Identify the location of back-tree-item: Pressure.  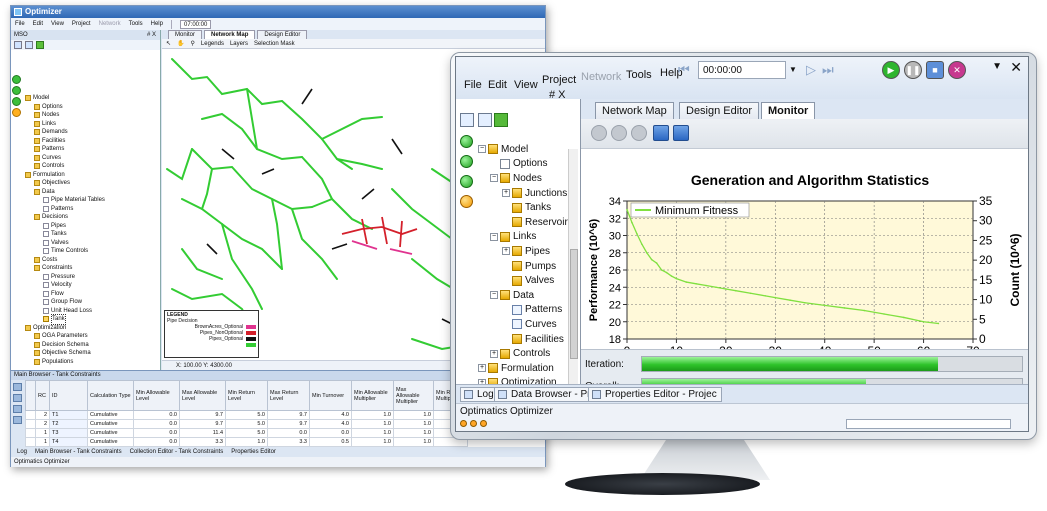
(92, 277).